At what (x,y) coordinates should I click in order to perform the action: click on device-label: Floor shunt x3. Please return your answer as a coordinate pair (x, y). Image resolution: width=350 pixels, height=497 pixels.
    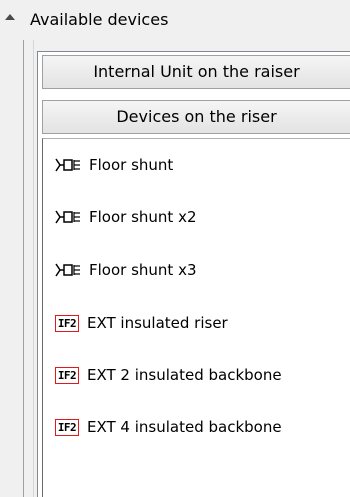
    Looking at the image, I should click on (143, 270).